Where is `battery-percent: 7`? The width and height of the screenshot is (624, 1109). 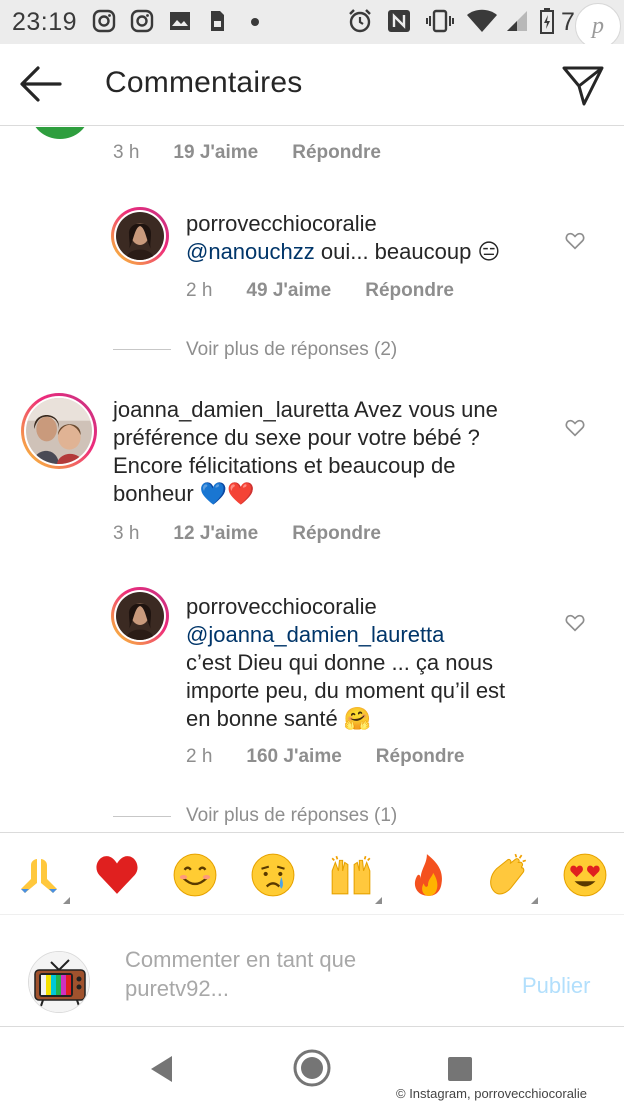
battery-percent: 7 is located at coordinates (568, 22).